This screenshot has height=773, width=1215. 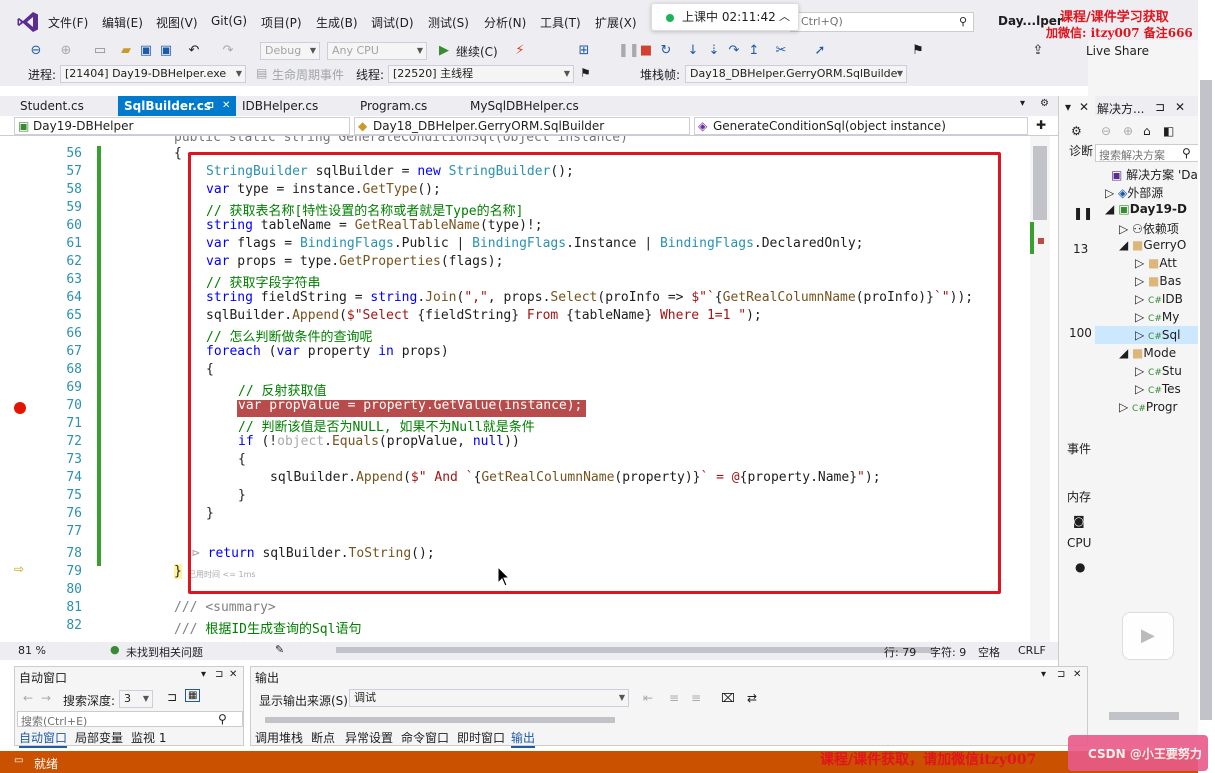 What do you see at coordinates (1147, 353) in the screenshot?
I see `solution-item-folder-model: ◢ ■Mode` at bounding box center [1147, 353].